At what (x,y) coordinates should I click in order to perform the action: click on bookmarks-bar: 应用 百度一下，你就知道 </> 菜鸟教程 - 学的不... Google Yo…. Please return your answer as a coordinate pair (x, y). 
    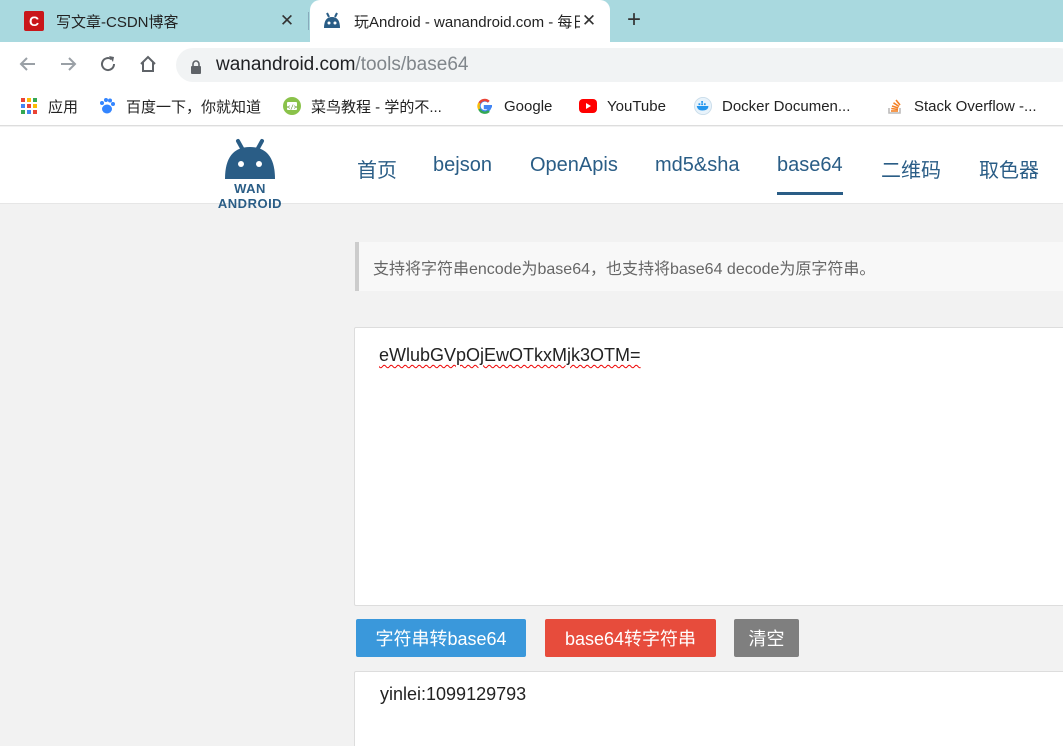
    Looking at the image, I should click on (531, 106).